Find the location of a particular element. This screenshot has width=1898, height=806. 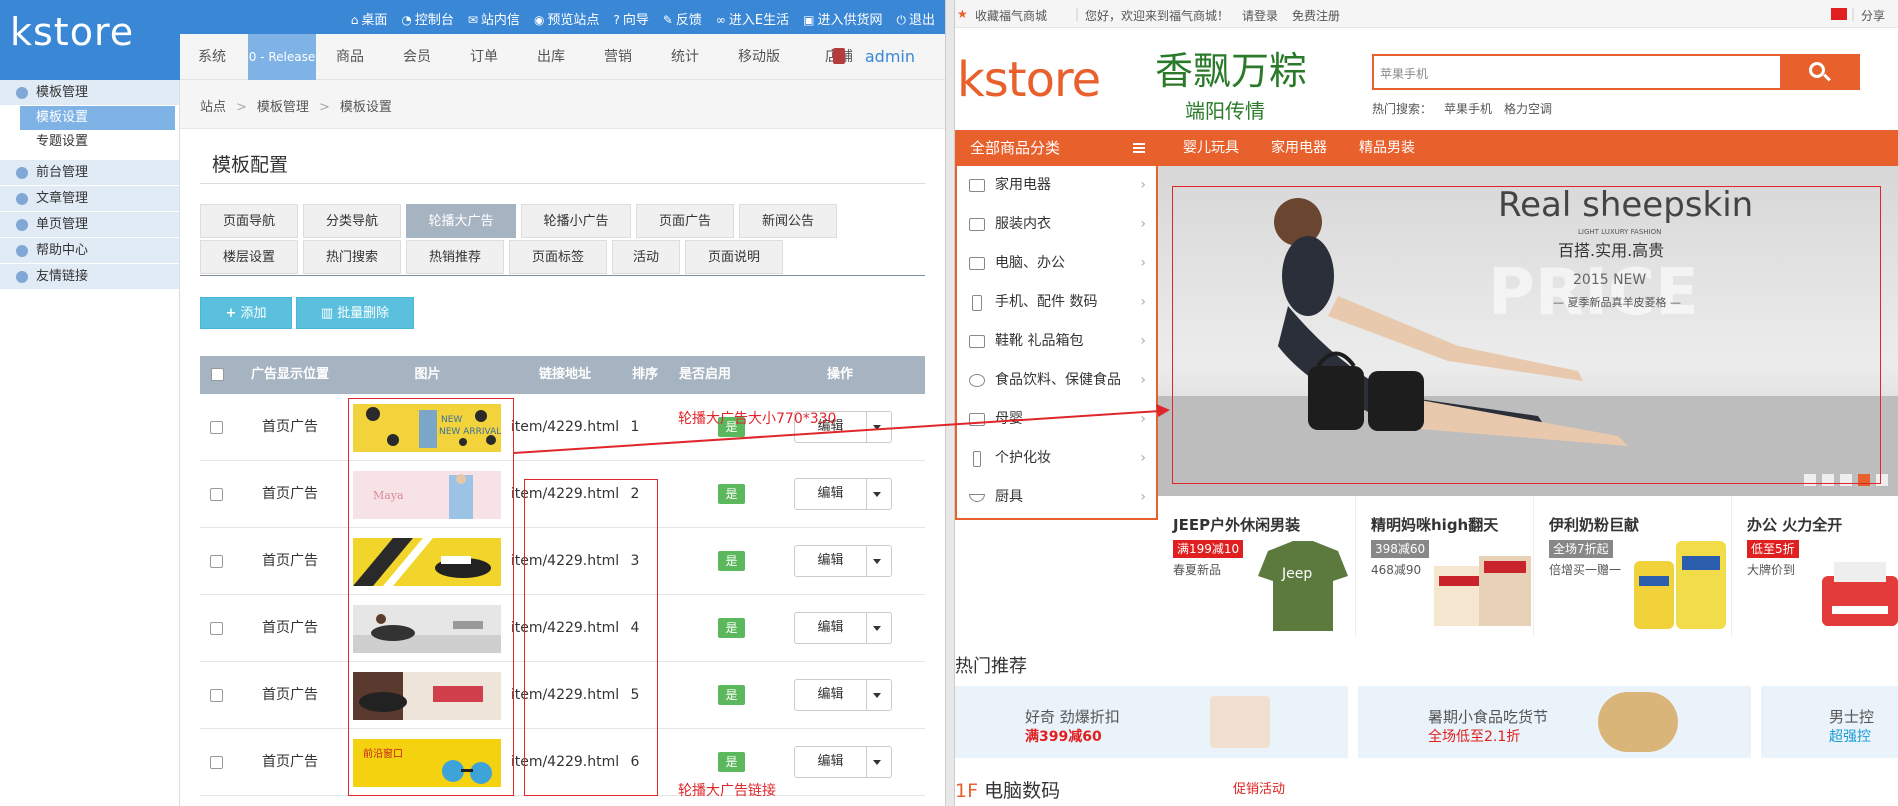

sidebar-group-single-page: 单页管理 is located at coordinates (89, 225).